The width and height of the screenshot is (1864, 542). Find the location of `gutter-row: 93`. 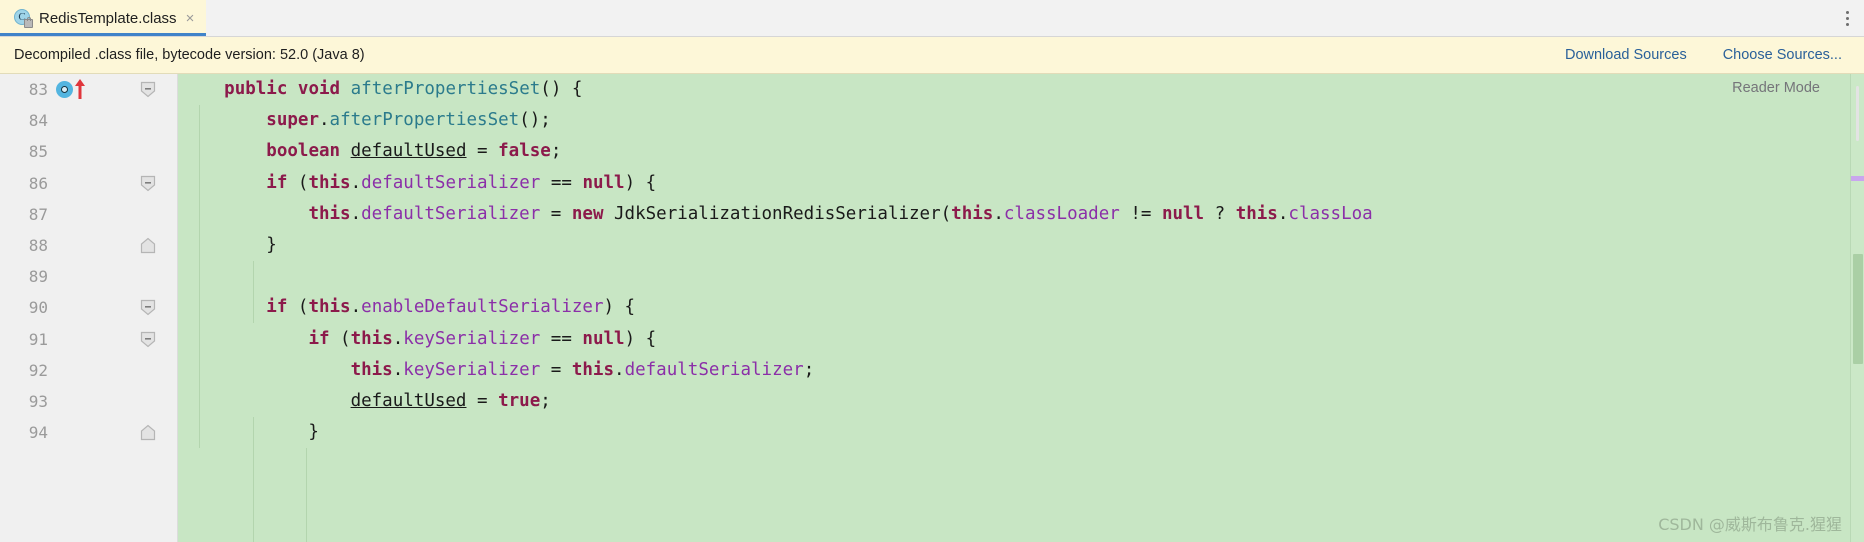

gutter-row: 93 is located at coordinates (88, 401).